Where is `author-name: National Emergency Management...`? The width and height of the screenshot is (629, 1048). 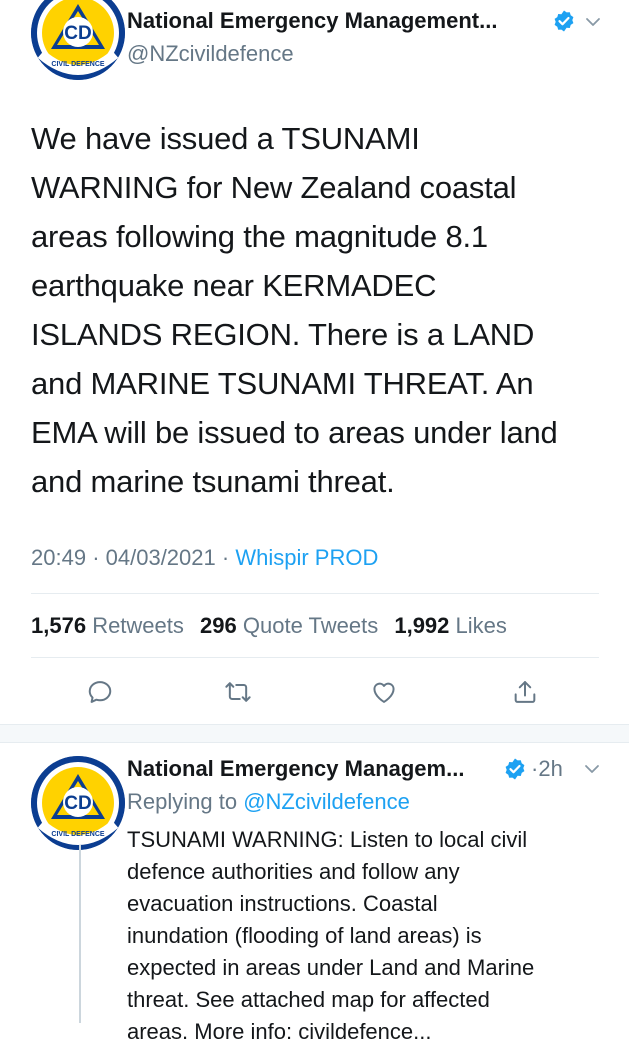 author-name: National Emergency Management... is located at coordinates (312, 21).